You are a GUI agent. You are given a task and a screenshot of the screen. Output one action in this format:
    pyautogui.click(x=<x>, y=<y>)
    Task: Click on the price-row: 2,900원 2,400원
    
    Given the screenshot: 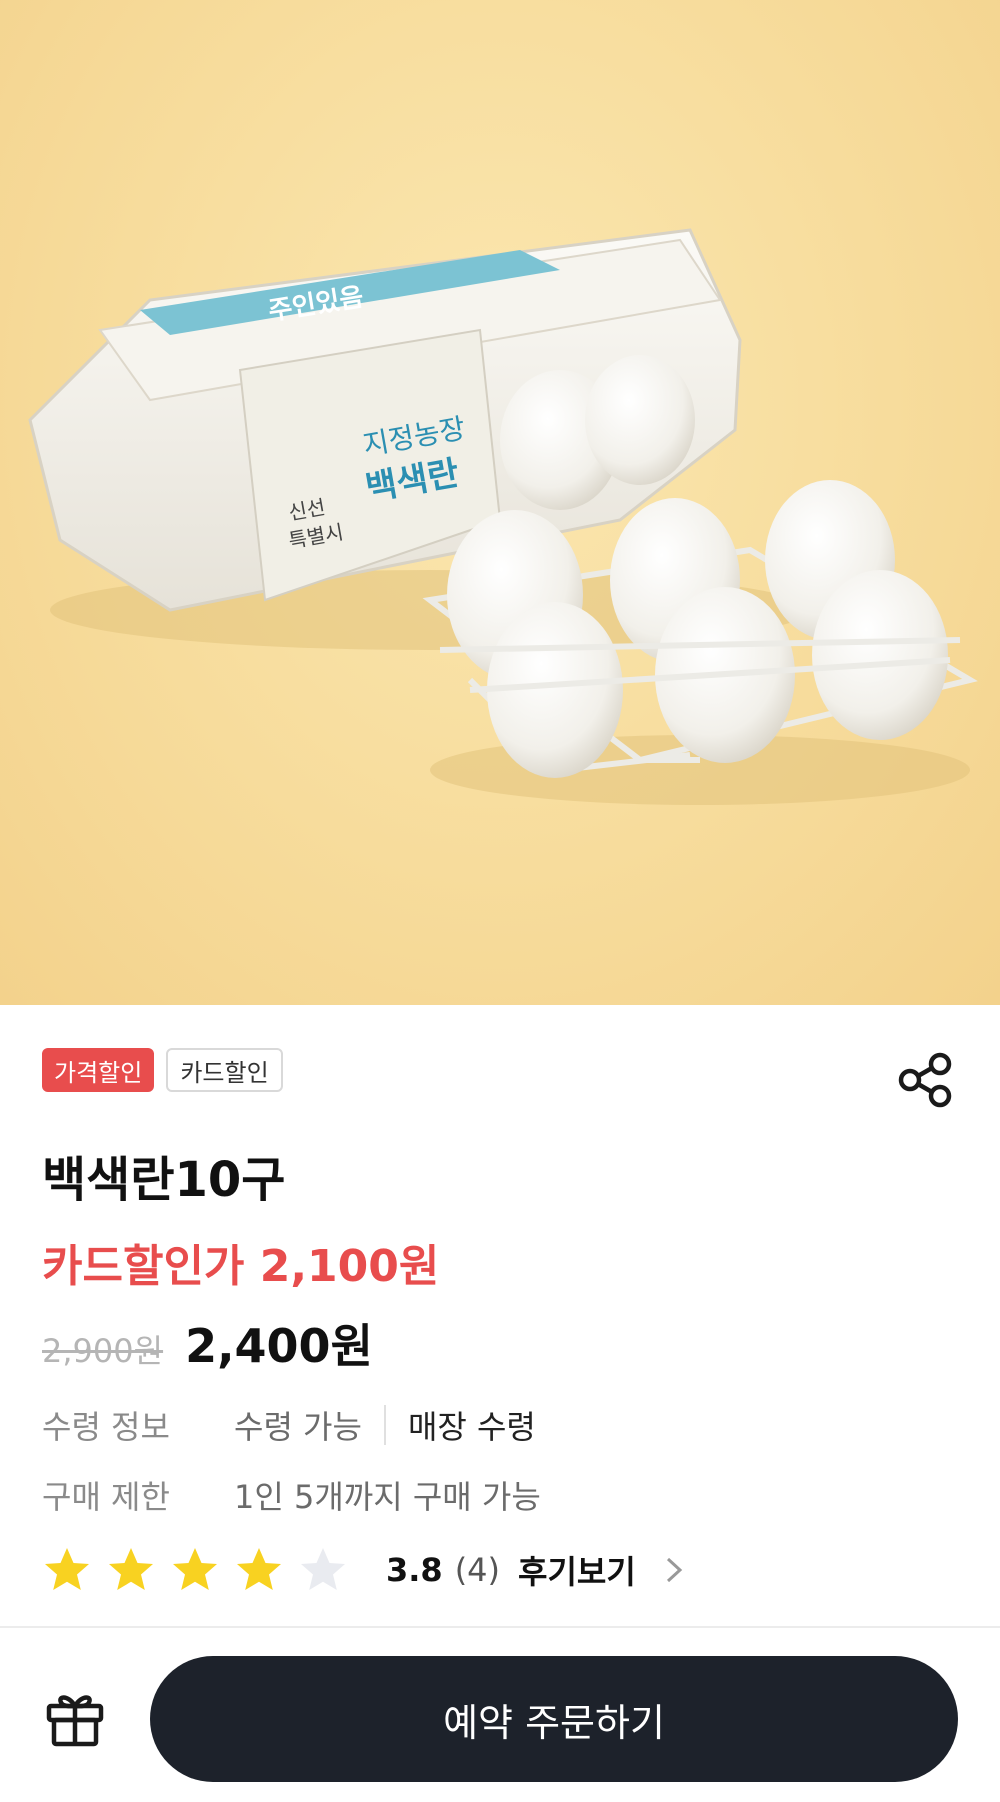 What is the action you would take?
    pyautogui.click(x=207, y=1343)
    